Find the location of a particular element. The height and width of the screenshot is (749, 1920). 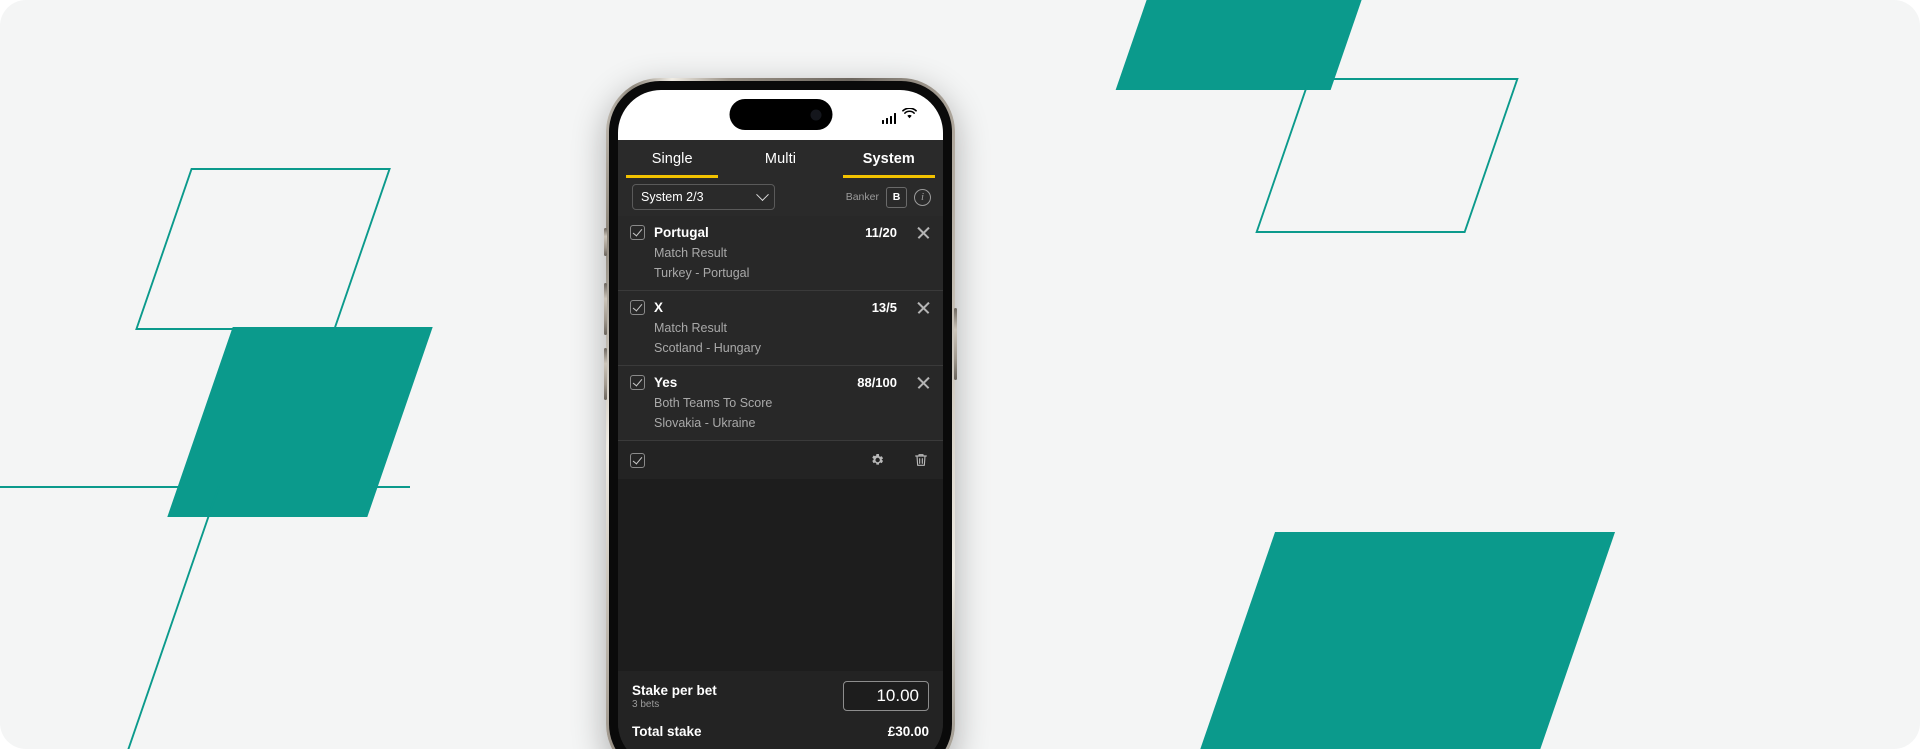

decorative-solid-parallelogram-top-right is located at coordinates (1245, 45).